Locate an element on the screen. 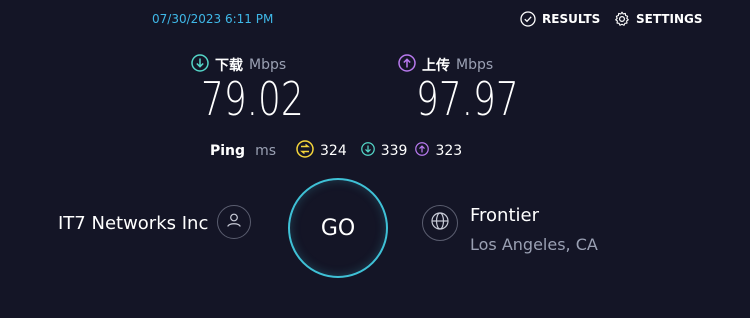 The image size is (750, 318). upload-speed-value: 97.97 is located at coordinates (467, 99).